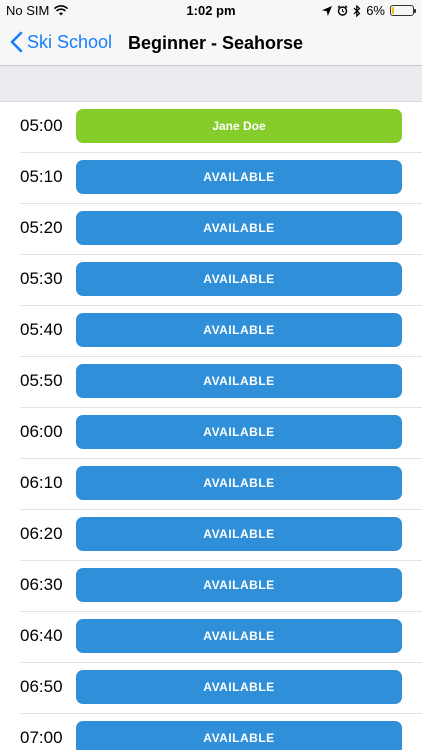 This screenshot has height=750, width=422. I want to click on time-slot-row: 07:00 AVAILABLE, so click(221, 732).